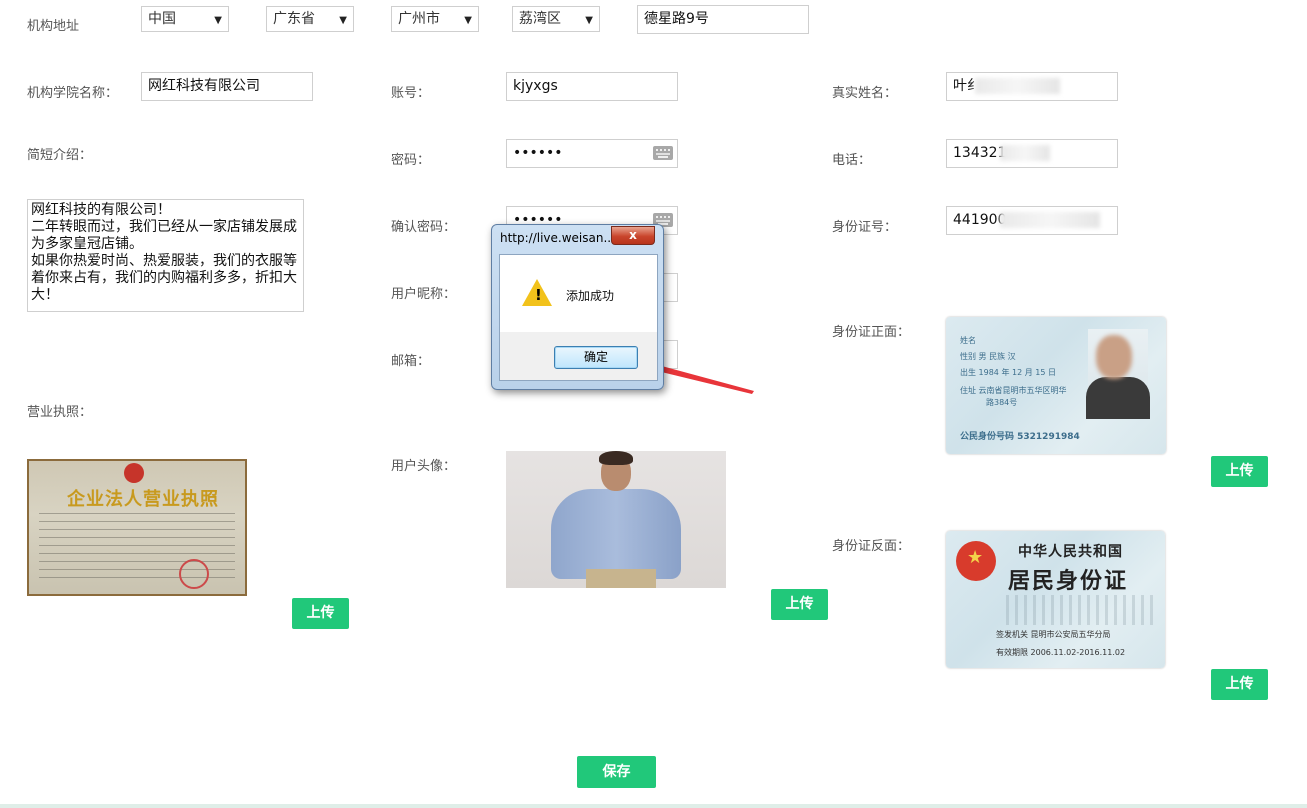  I want to click on idfront-line: 公民身份号码 5321291984, so click(1020, 437).